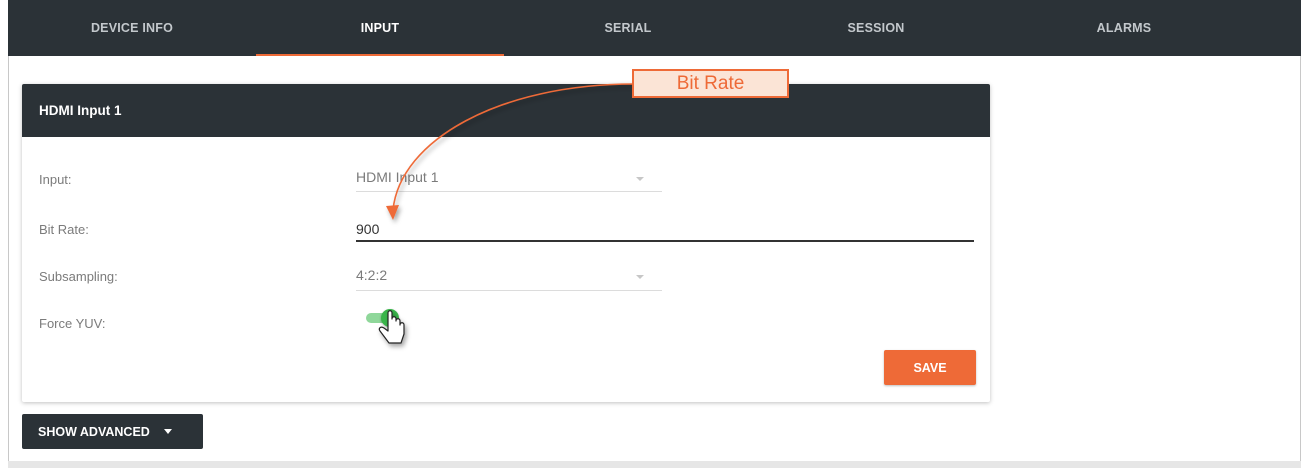 Image resolution: width=1301 pixels, height=468 pixels. Describe the element at coordinates (509, 191) in the screenshot. I see `input-select-underline` at that location.